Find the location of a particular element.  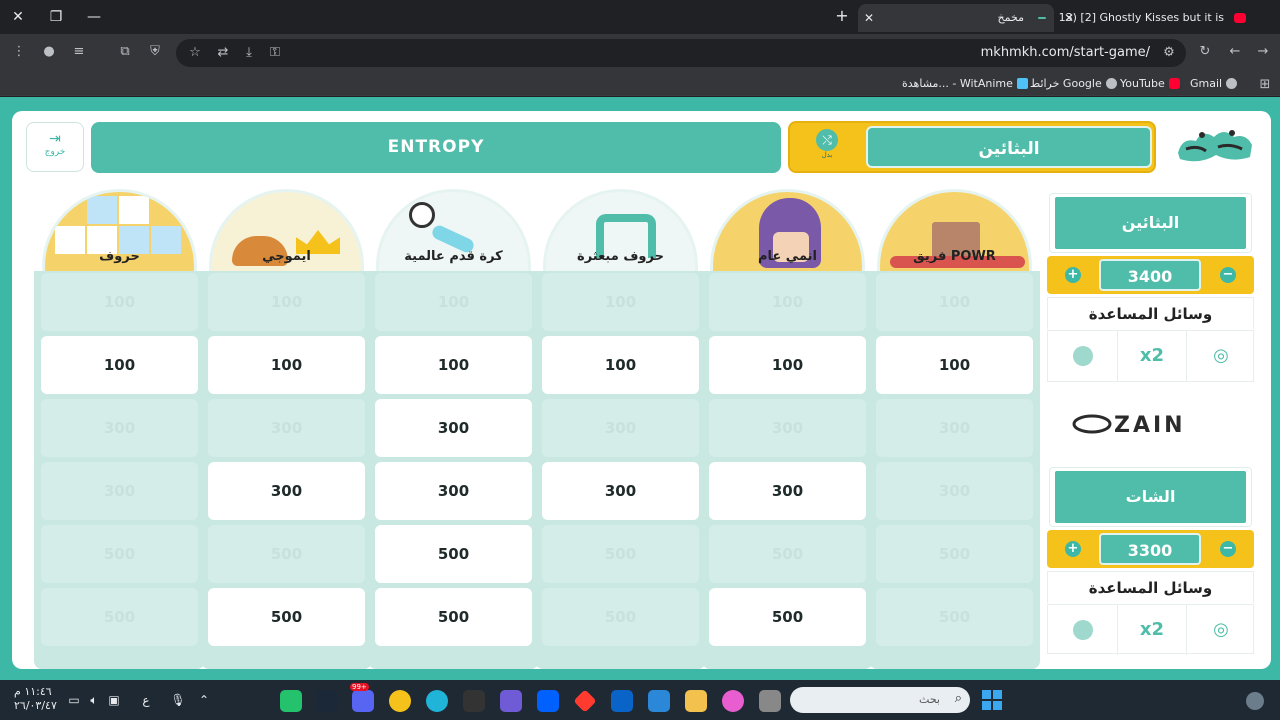

maximize-window-icon: ❐ is located at coordinates (56, 17).